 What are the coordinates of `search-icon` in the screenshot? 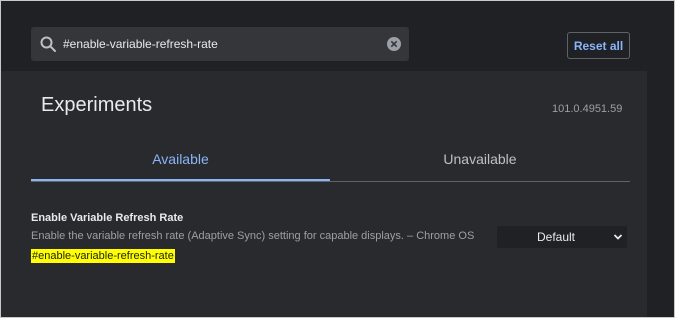 It's located at (48, 44).